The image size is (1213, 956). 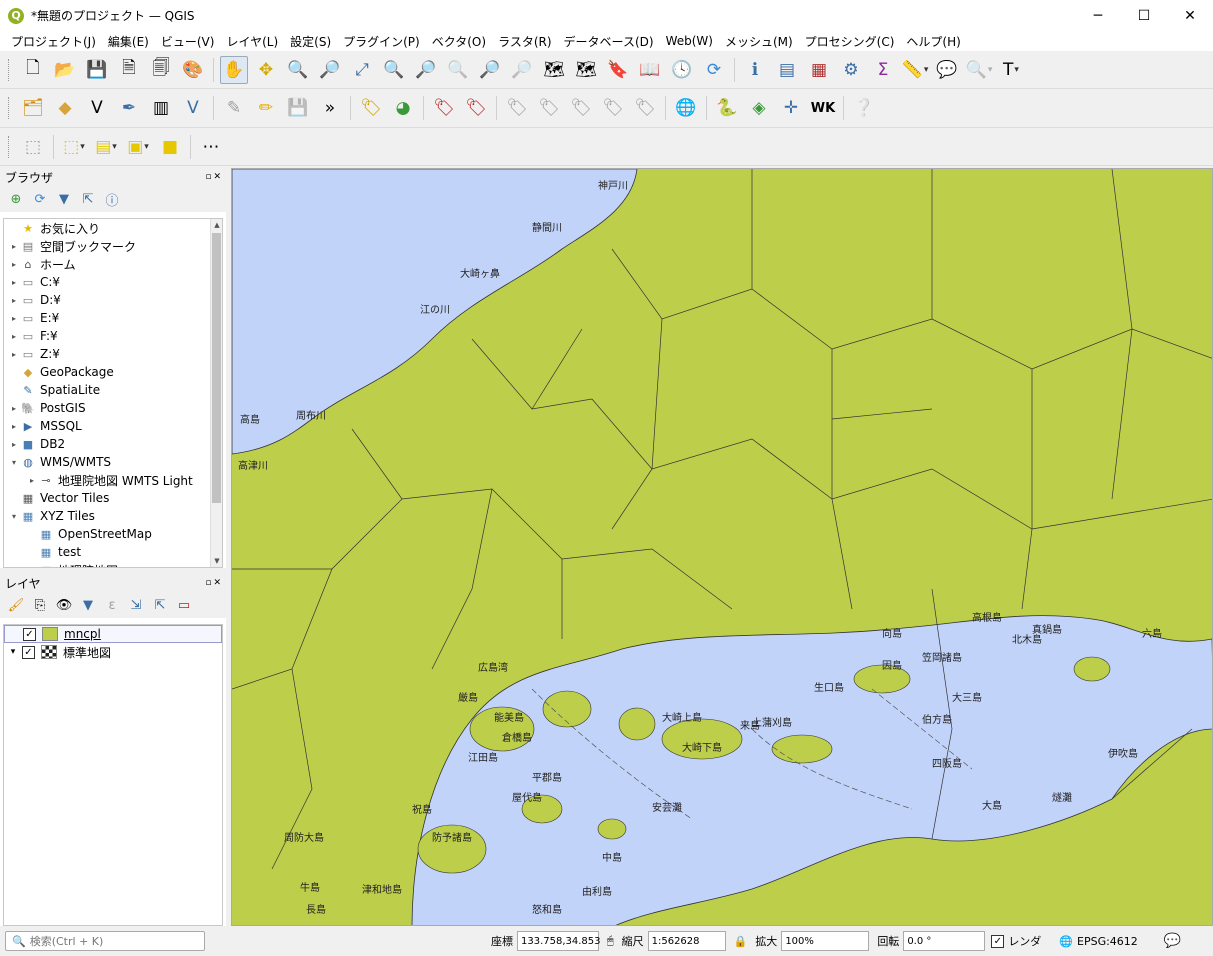 I want to click on browser-item: ▸ ⌂ ホーム, so click(x=113, y=264).